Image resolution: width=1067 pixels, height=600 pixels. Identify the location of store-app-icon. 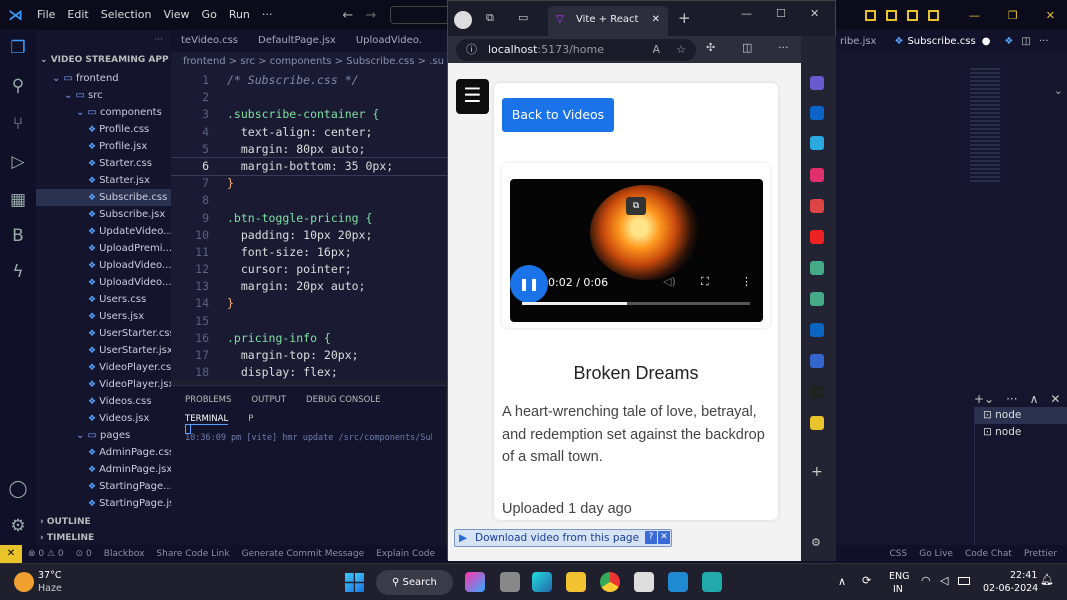
(644, 582).